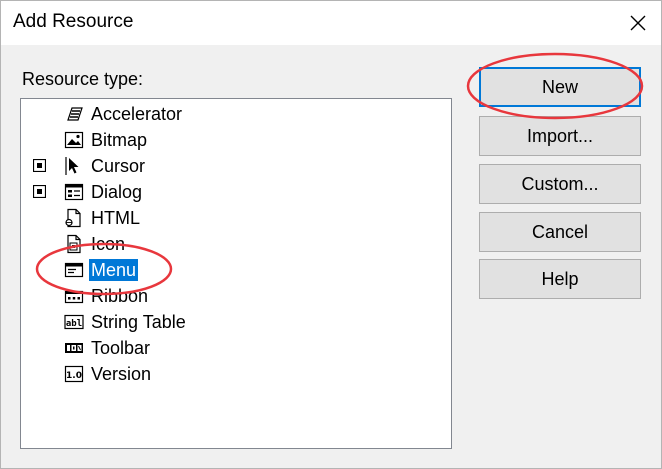 Image resolution: width=662 pixels, height=469 pixels. Describe the element at coordinates (83, 79) in the screenshot. I see `resource-type-label: Resource type:` at that location.